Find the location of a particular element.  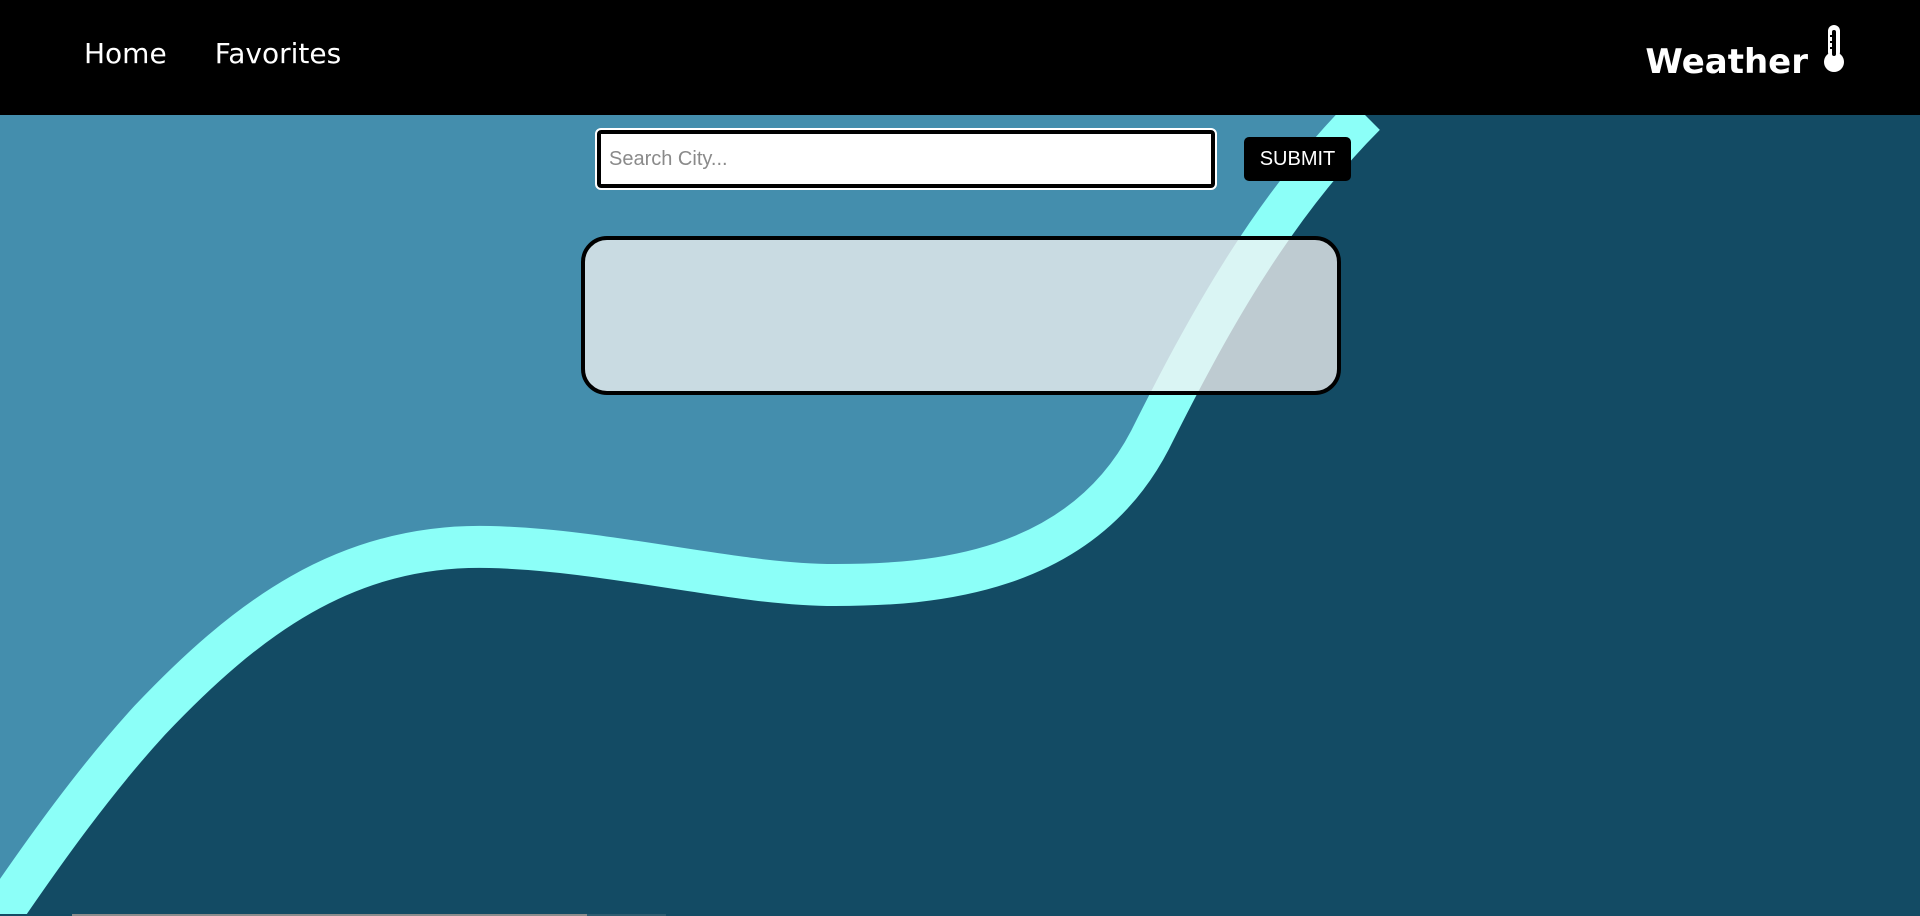

top-navigation: Home Favorites Weather is located at coordinates (960, 57).